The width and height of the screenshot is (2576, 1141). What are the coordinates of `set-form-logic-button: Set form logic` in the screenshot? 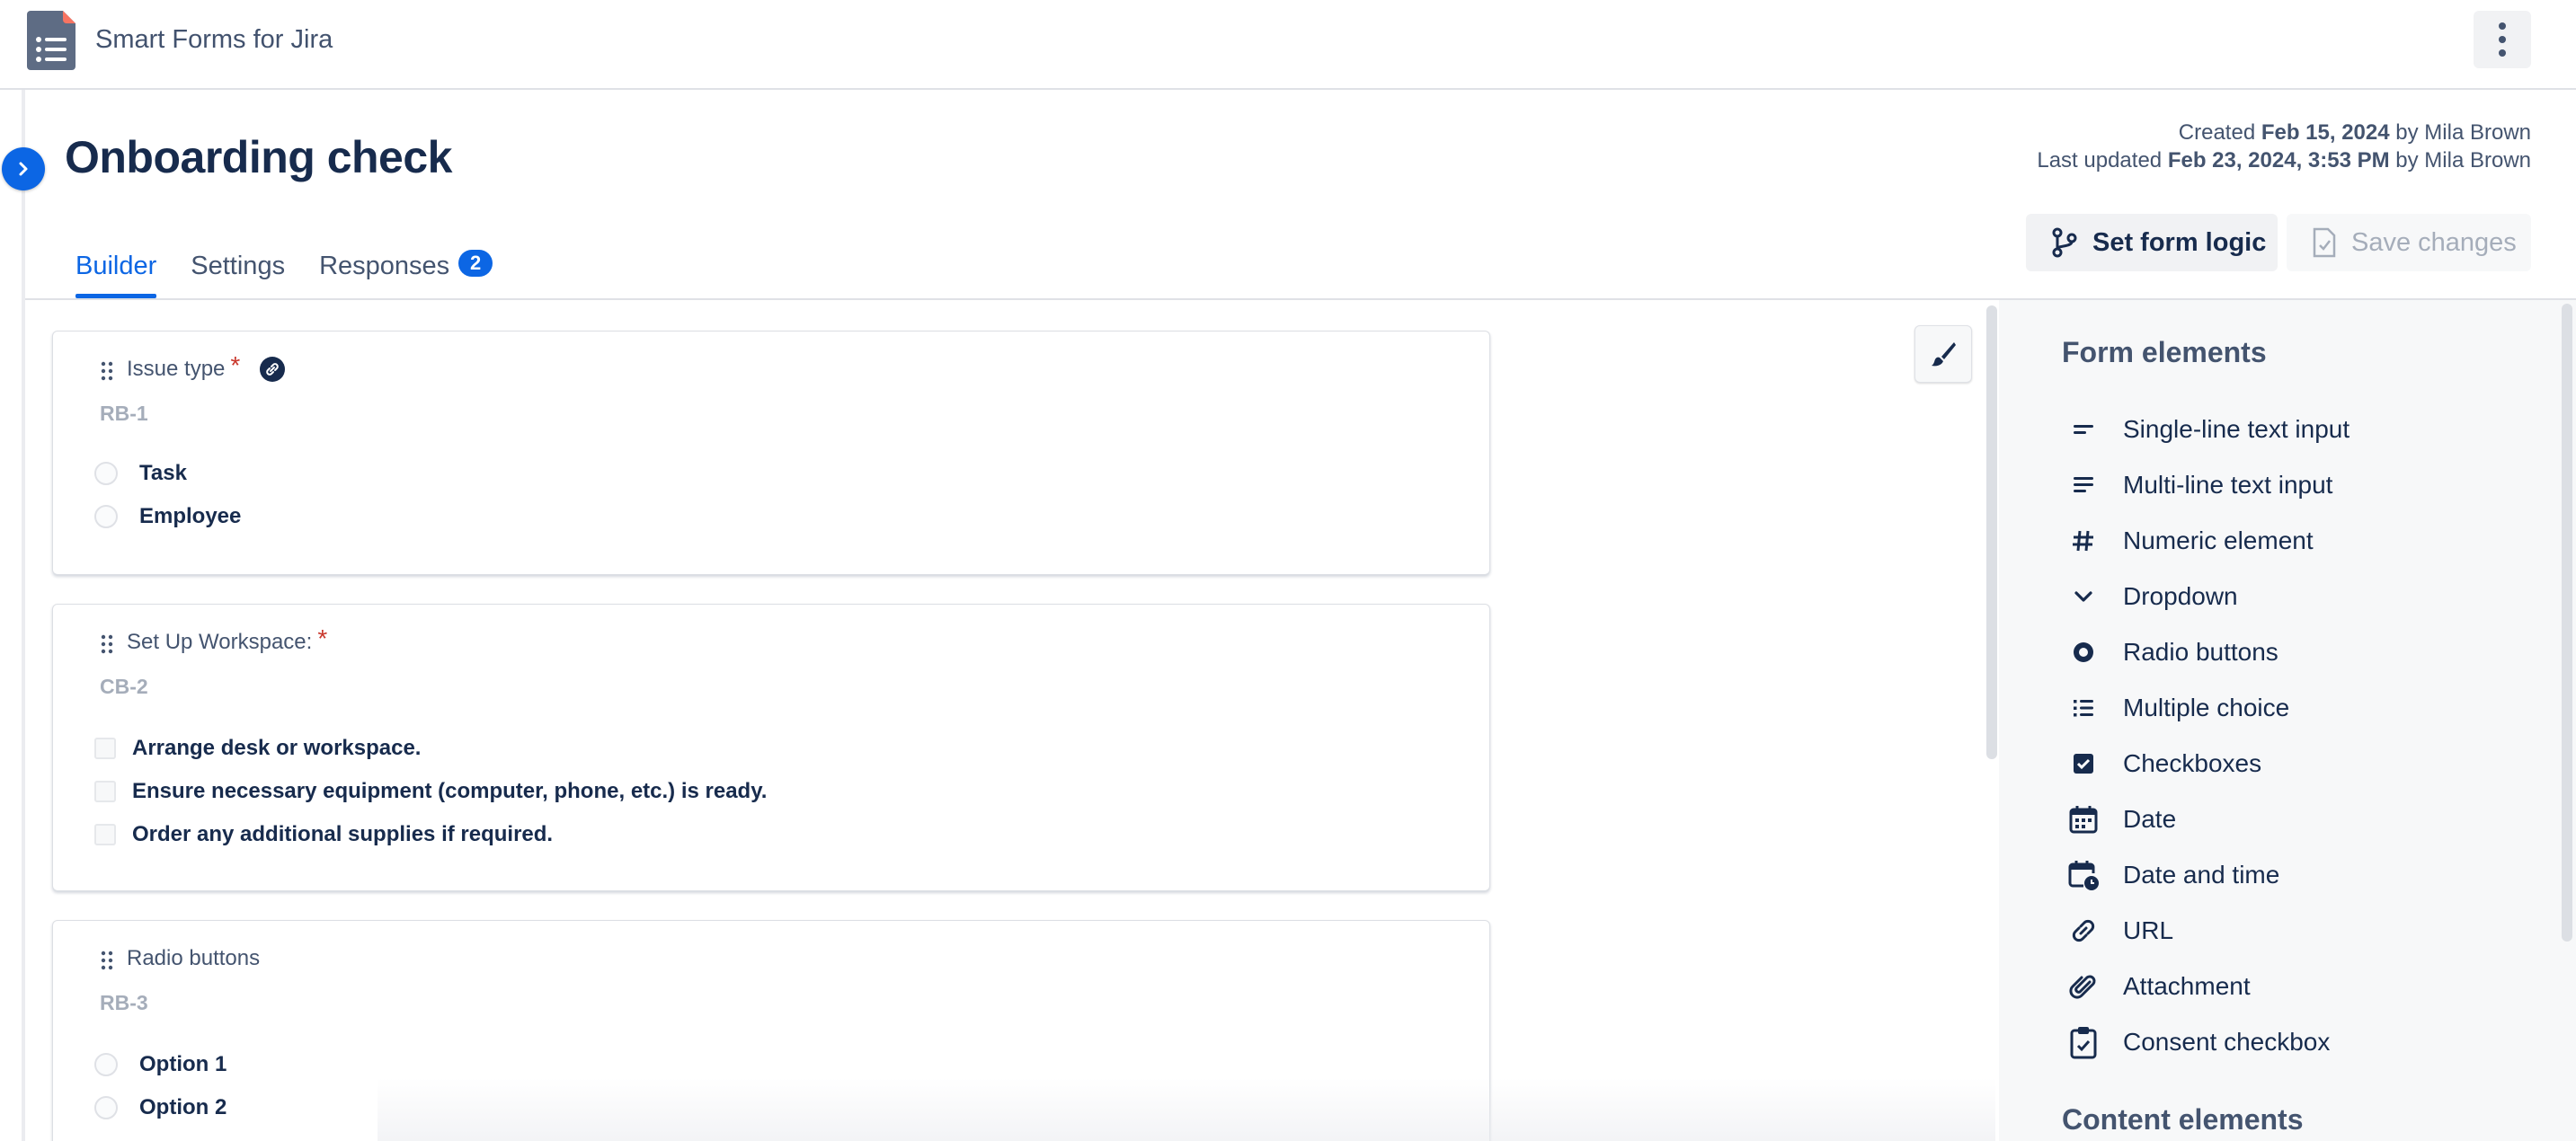 It's located at (2152, 242).